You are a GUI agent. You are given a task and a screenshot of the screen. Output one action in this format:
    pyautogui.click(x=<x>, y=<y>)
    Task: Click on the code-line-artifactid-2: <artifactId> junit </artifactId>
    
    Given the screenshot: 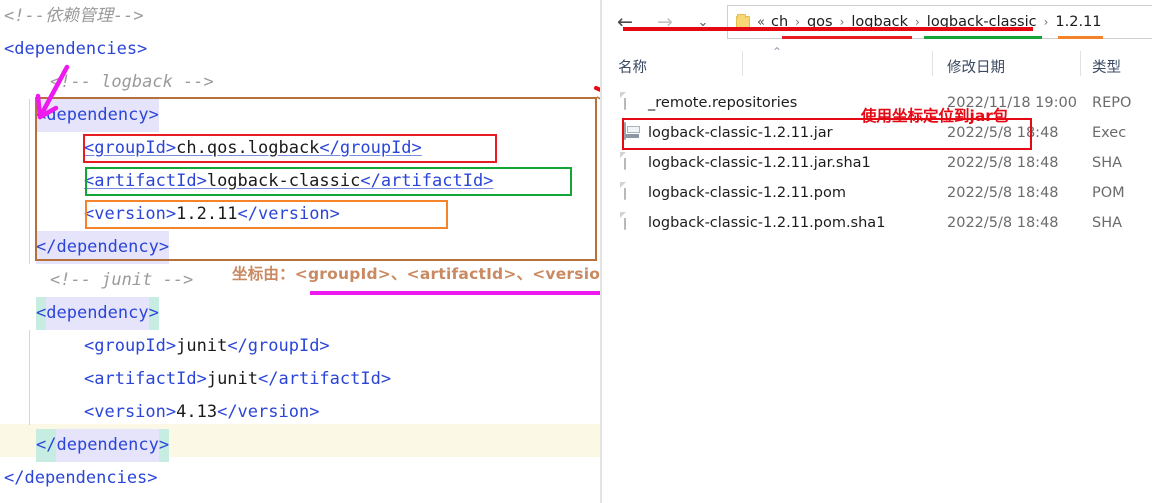 What is the action you would take?
    pyautogui.click(x=300, y=379)
    